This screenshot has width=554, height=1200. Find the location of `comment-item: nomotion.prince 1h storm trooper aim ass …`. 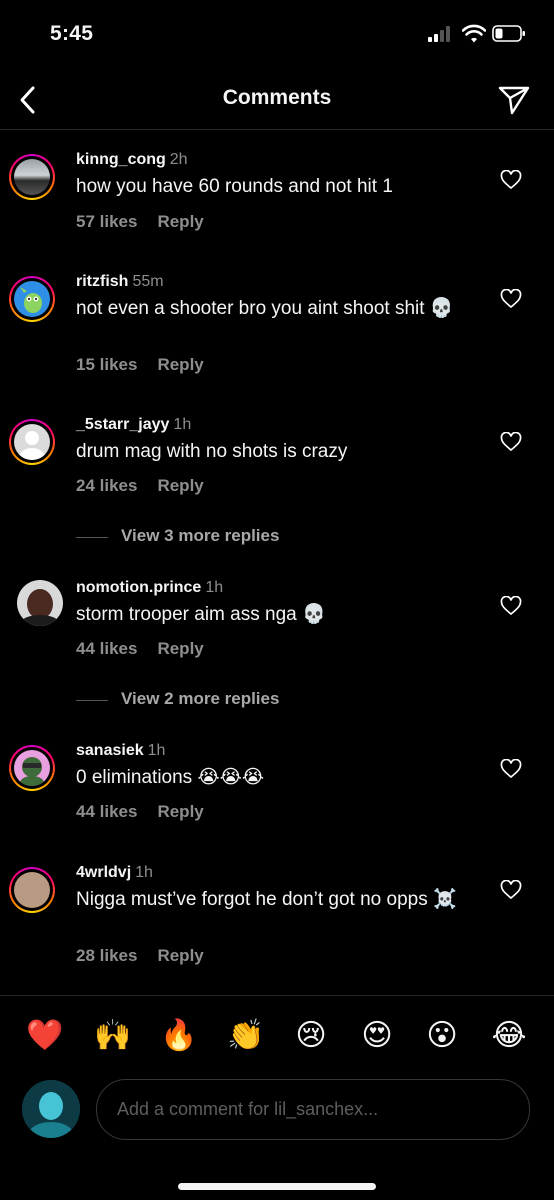

comment-item: nomotion.prince 1h storm trooper aim ass … is located at coordinates (277, 623).